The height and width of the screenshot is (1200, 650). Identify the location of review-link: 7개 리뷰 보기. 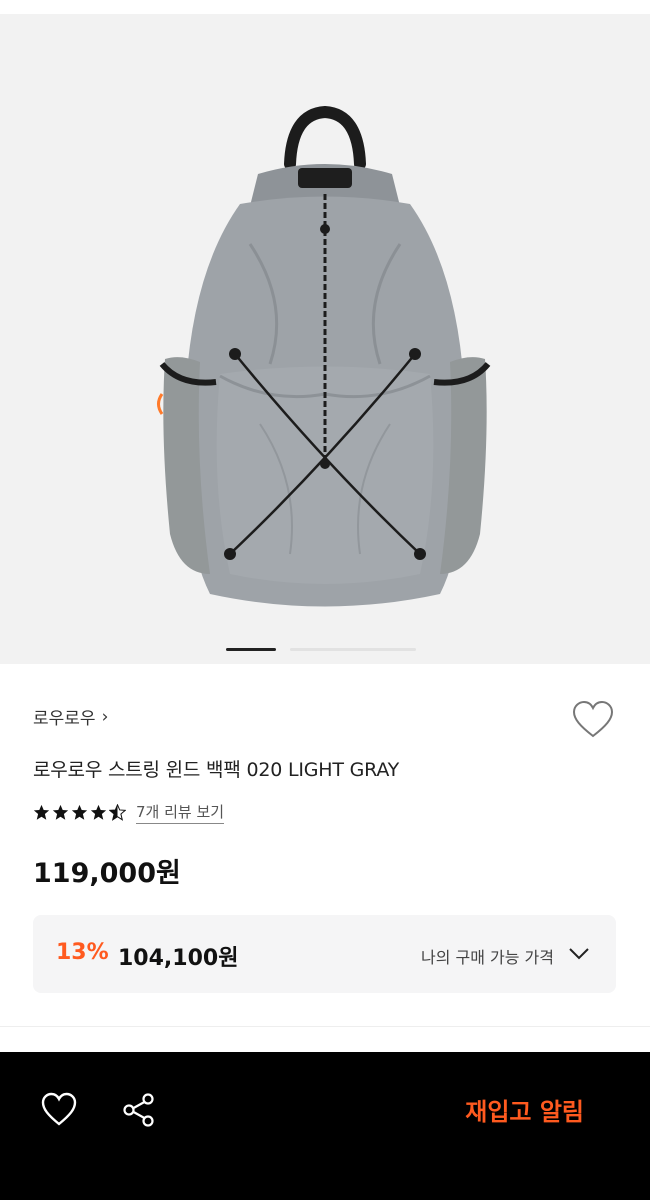
(180, 812).